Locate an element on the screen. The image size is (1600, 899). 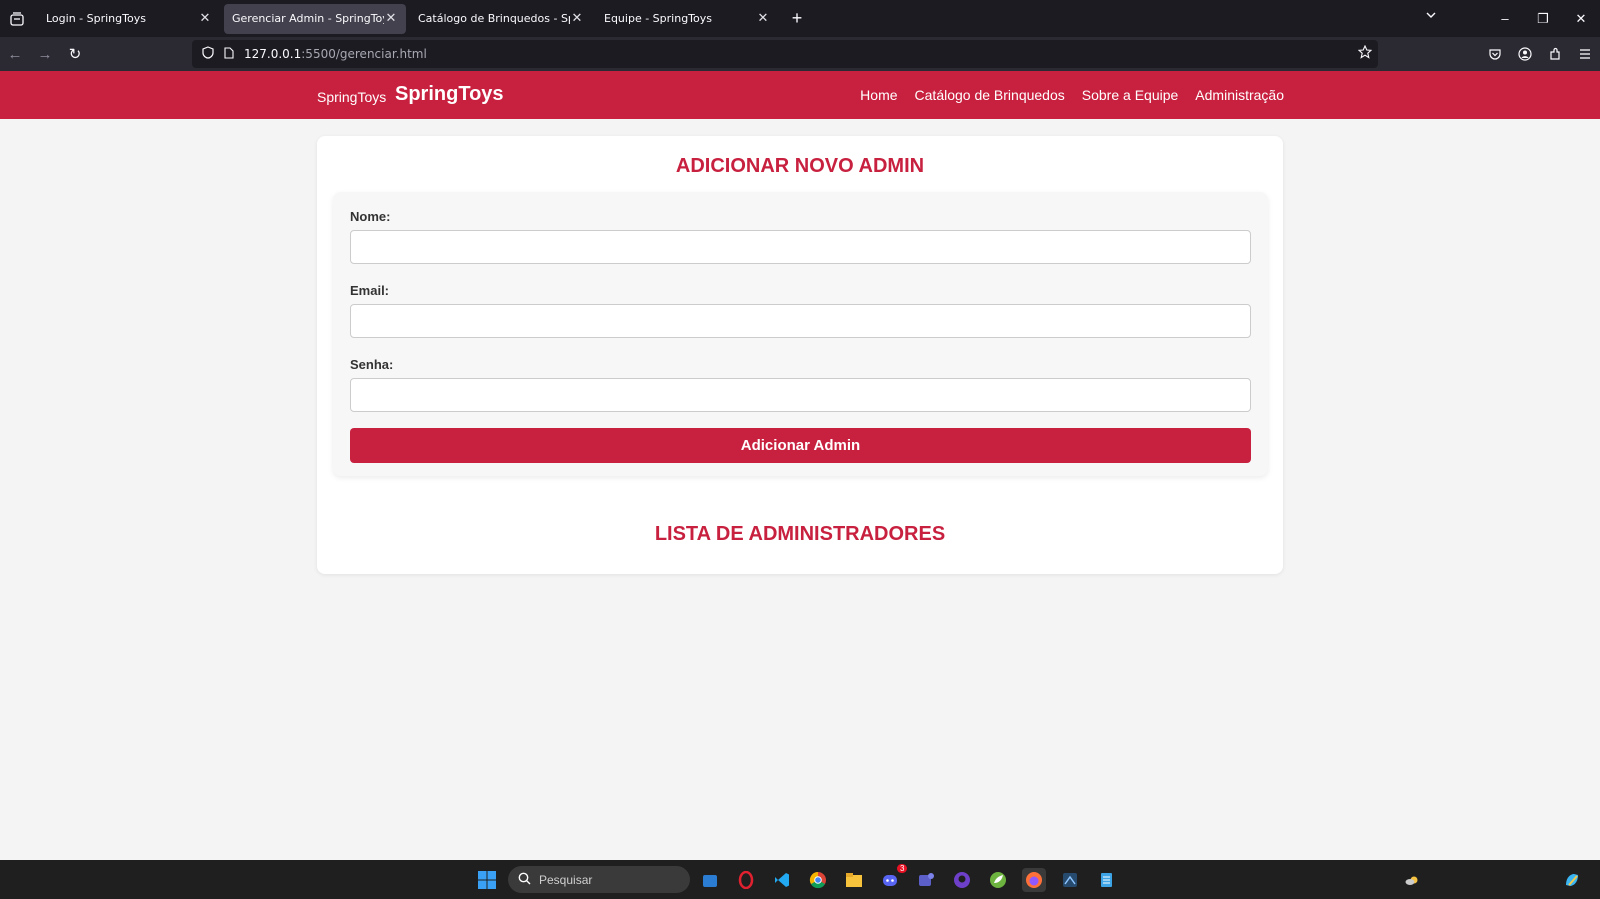
restore-icon: ❐ is located at coordinates (1543, 19).